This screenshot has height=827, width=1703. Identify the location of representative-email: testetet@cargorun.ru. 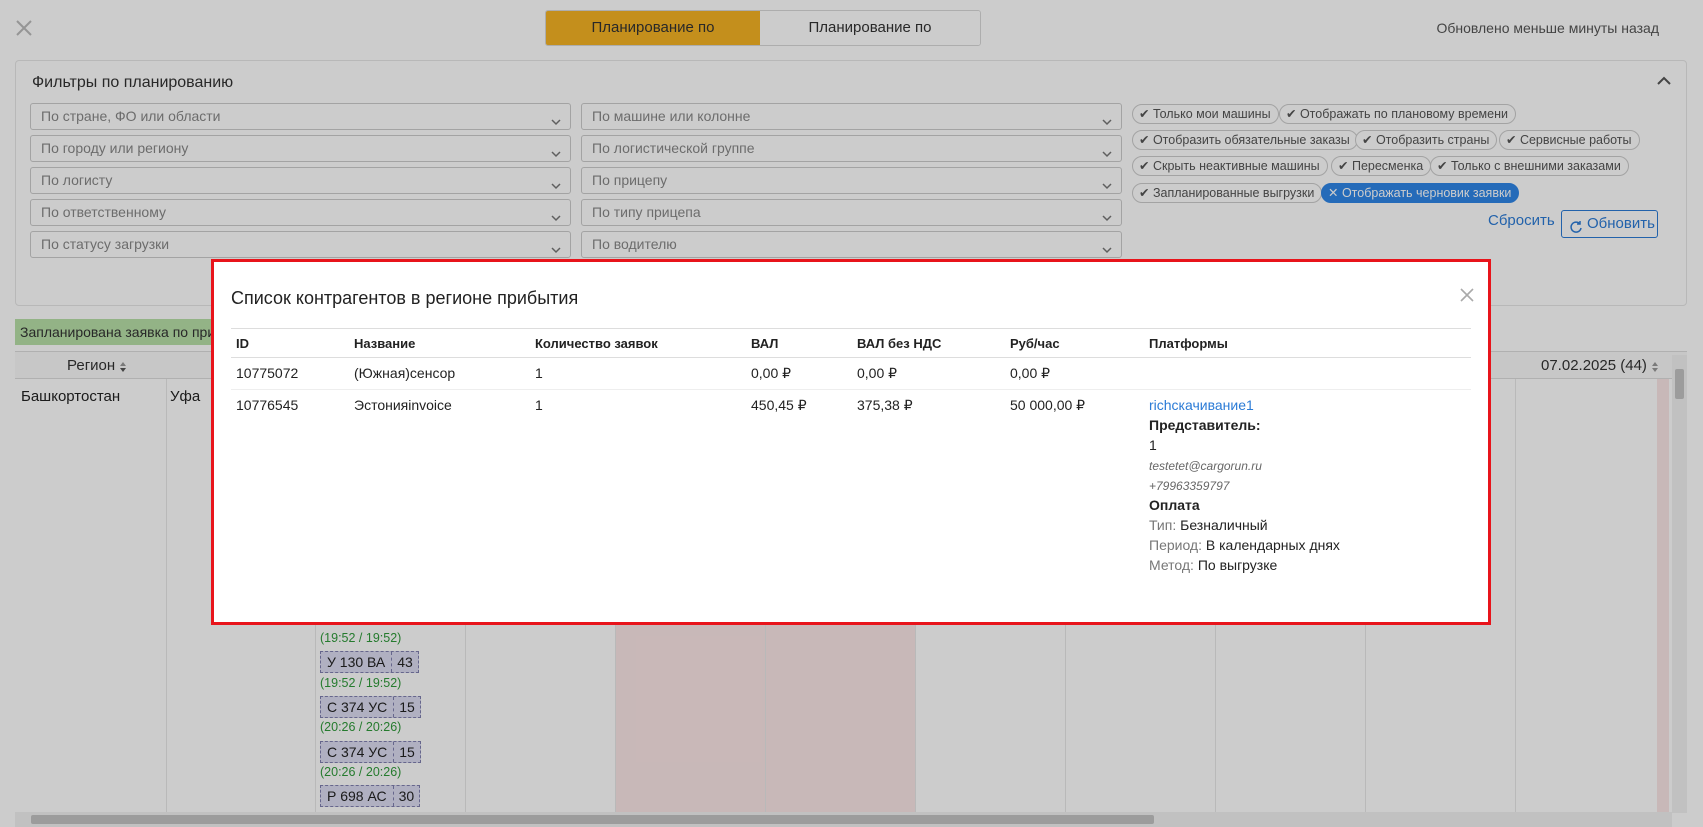
(1205, 466).